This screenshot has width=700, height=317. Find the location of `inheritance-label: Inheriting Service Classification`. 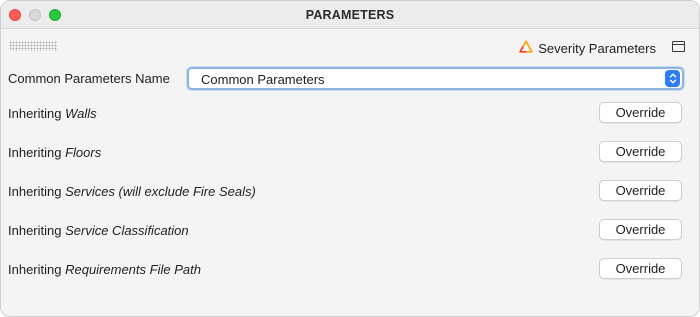

inheritance-label: Inheriting Service Classification is located at coordinates (98, 230).